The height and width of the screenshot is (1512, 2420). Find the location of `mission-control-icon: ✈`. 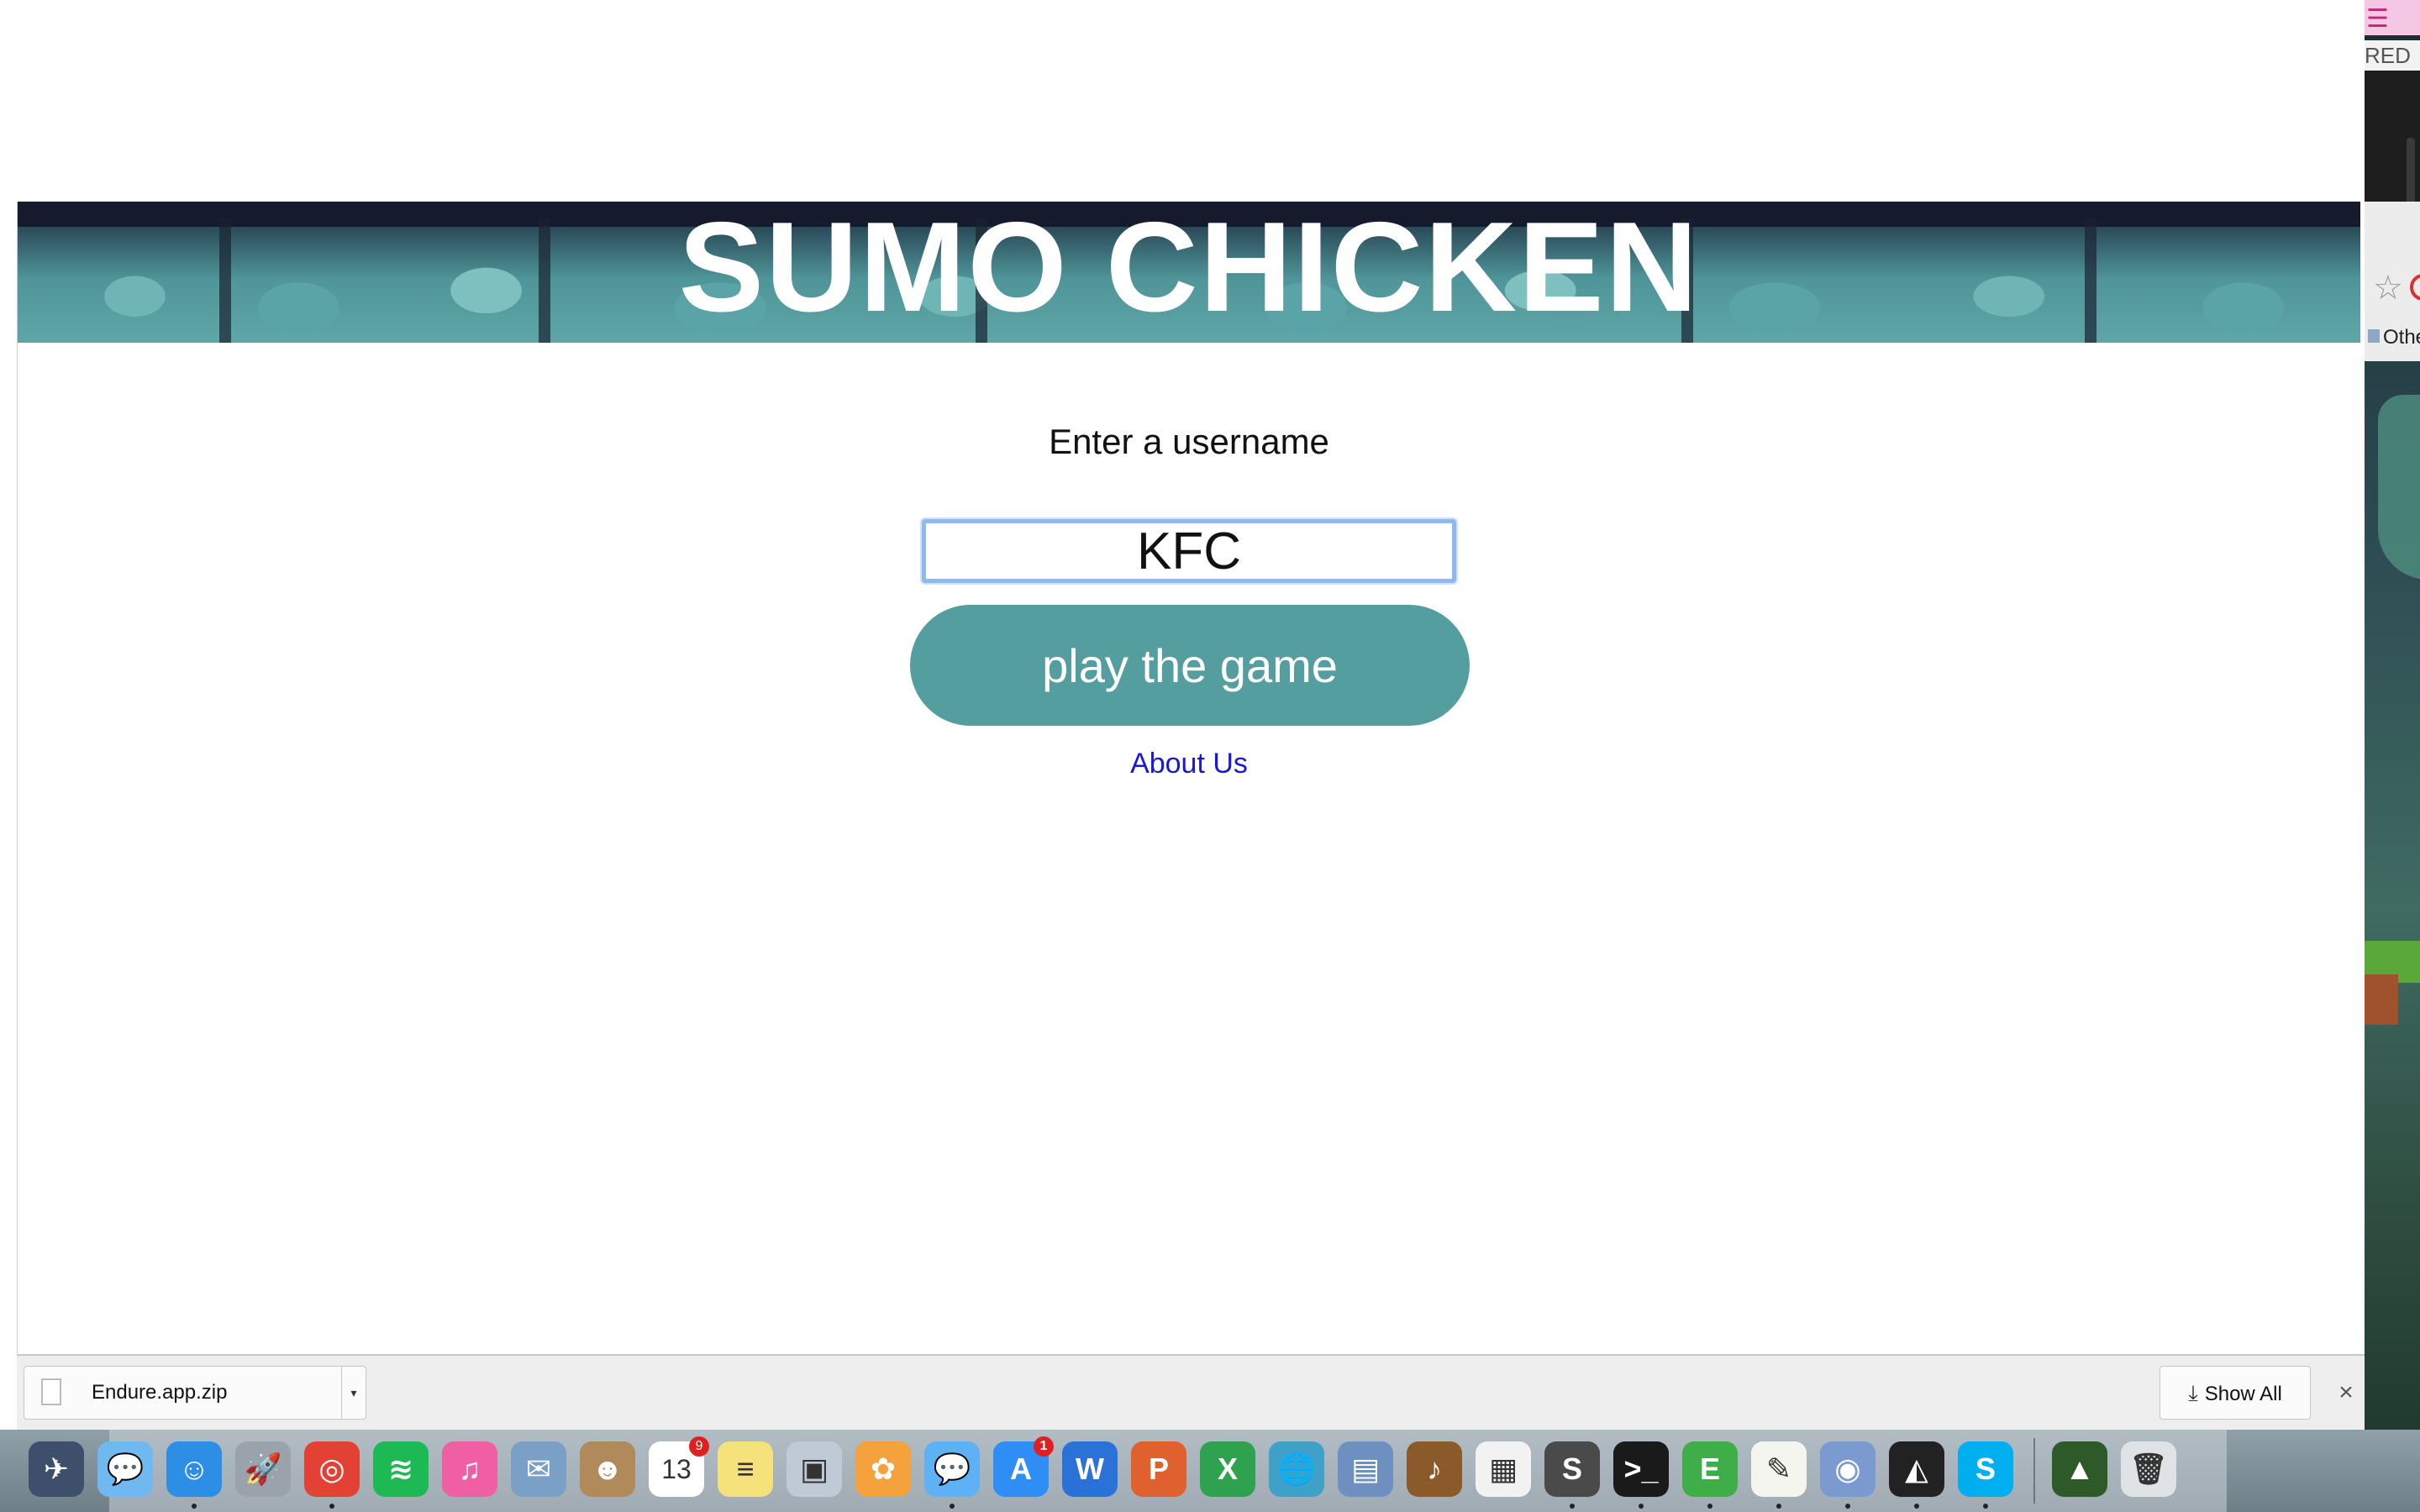

mission-control-icon: ✈ is located at coordinates (56, 1469).